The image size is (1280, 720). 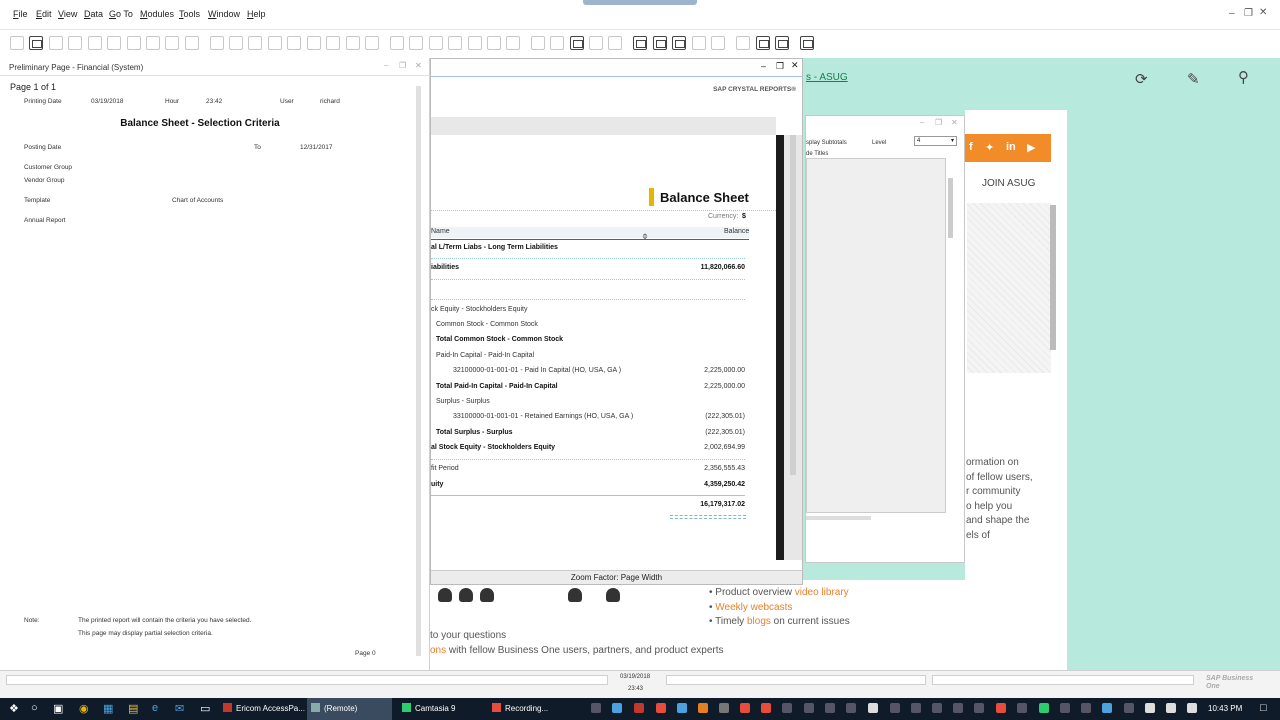 What do you see at coordinates (236, 43) in the screenshot?
I see `add-icon` at bounding box center [236, 43].